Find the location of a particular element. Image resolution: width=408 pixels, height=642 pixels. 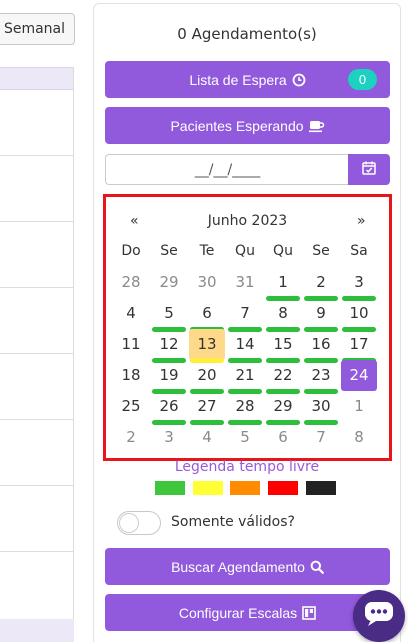

calendar-day: 31 is located at coordinates (245, 282).